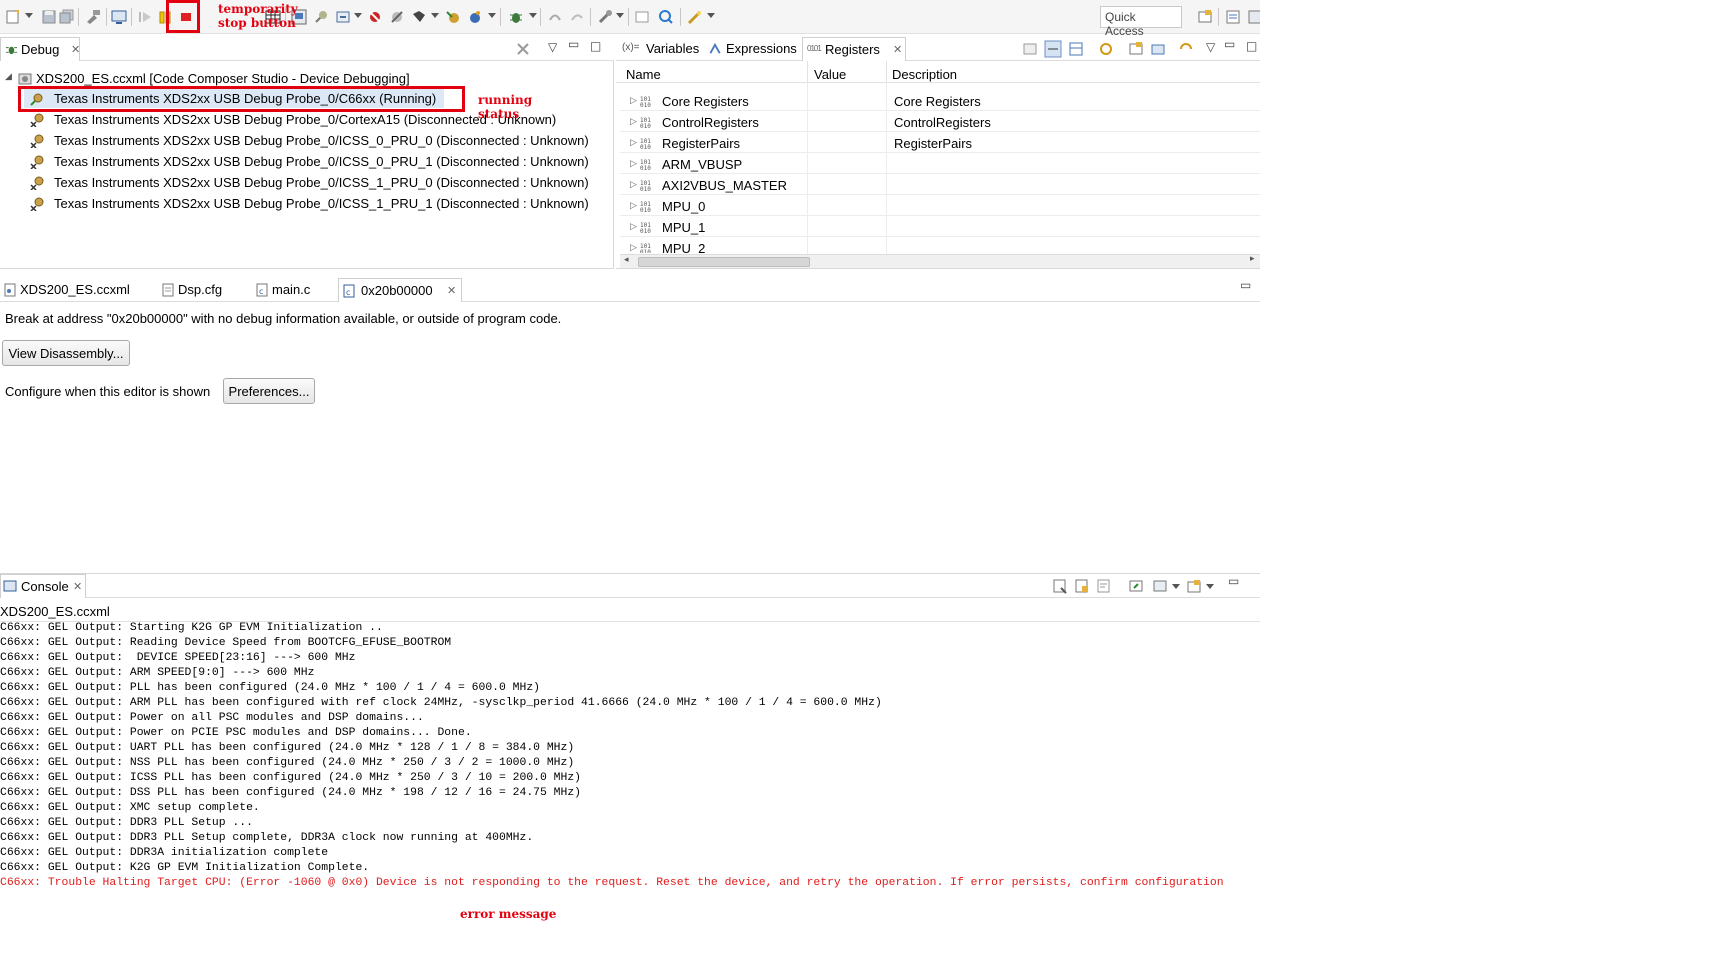 The image size is (1728, 972). Describe the element at coordinates (1233, 17) in the screenshot. I see `perspective-debug-icon` at that location.